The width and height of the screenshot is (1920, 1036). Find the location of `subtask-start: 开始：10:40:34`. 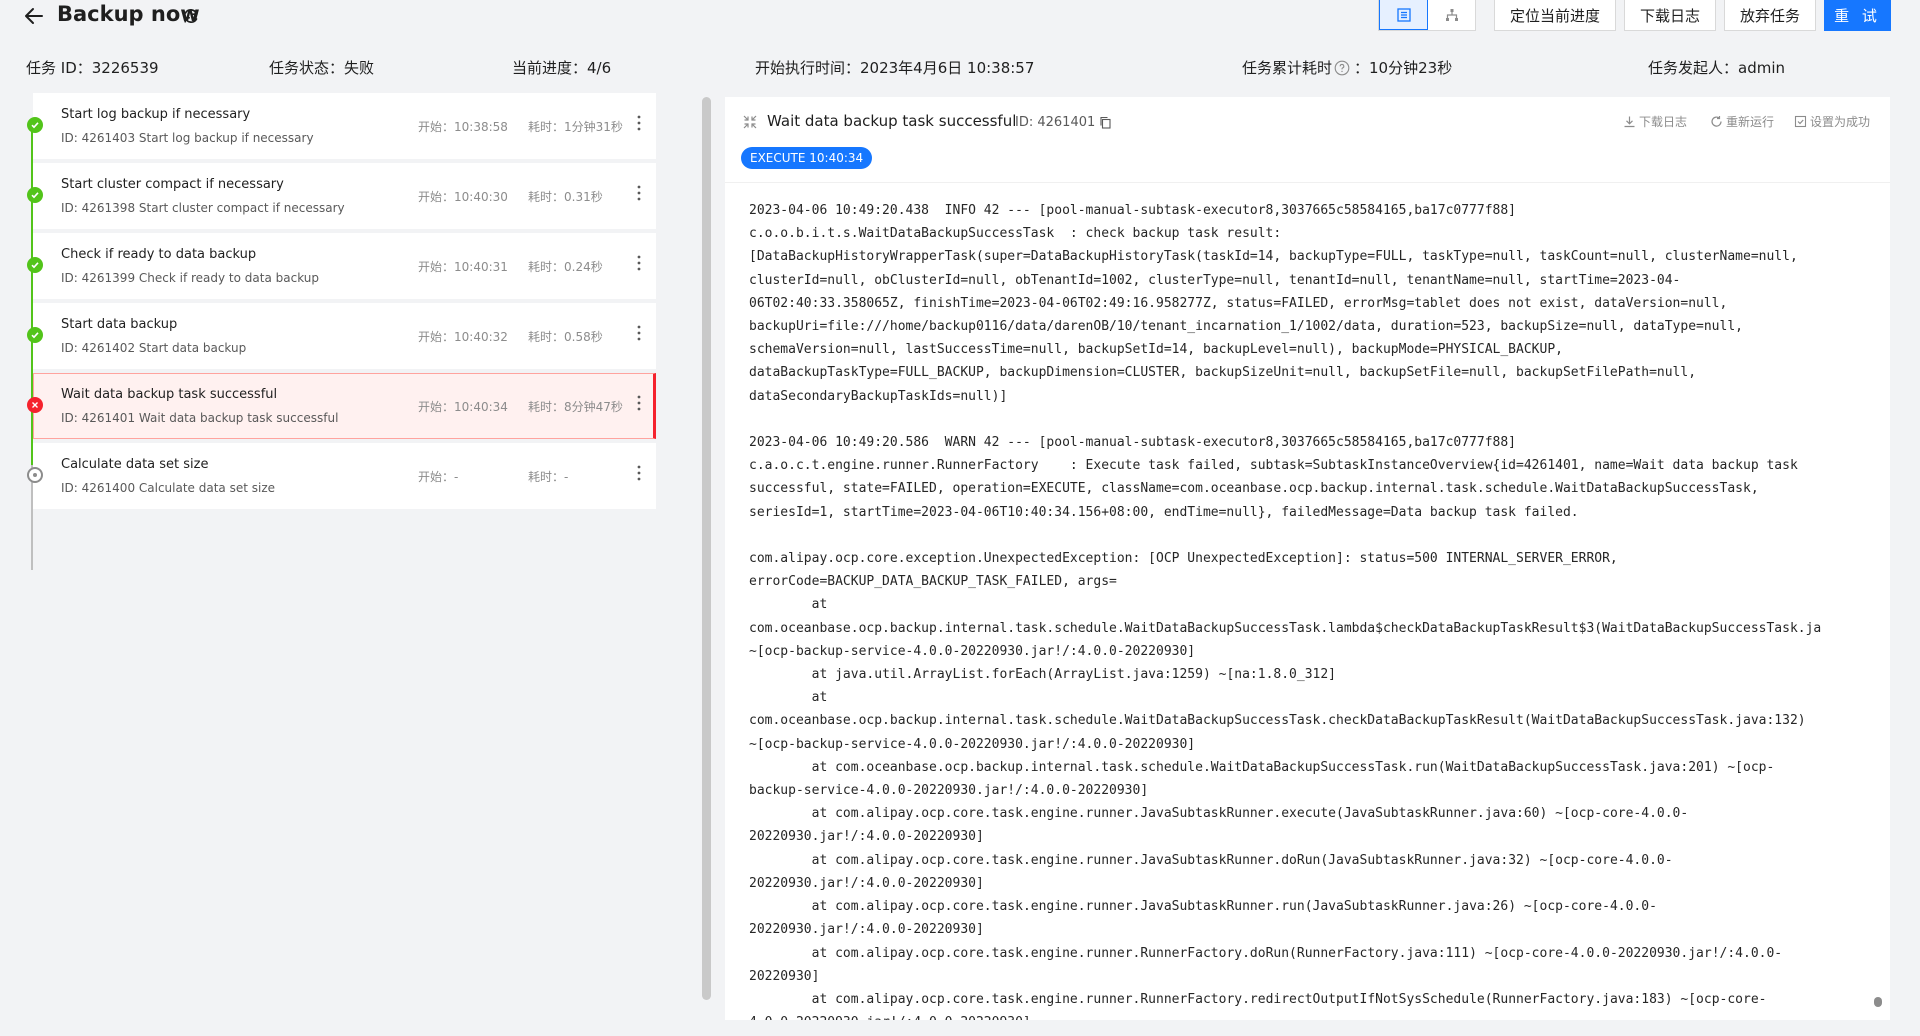

subtask-start: 开始：10:40:34 is located at coordinates (463, 407).